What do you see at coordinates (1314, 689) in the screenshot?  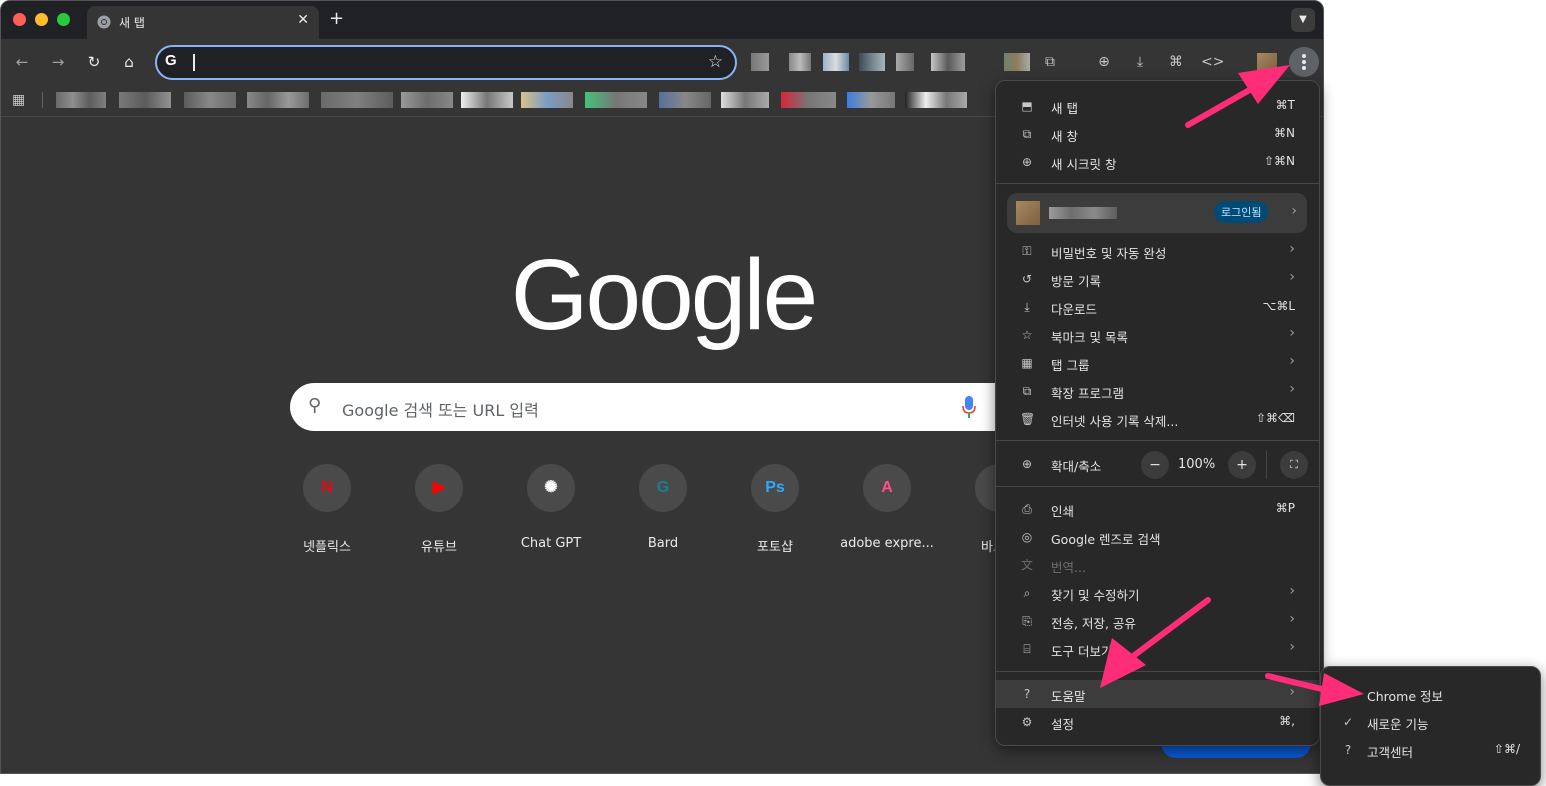 I see `arrow-to-chrome-info` at bounding box center [1314, 689].